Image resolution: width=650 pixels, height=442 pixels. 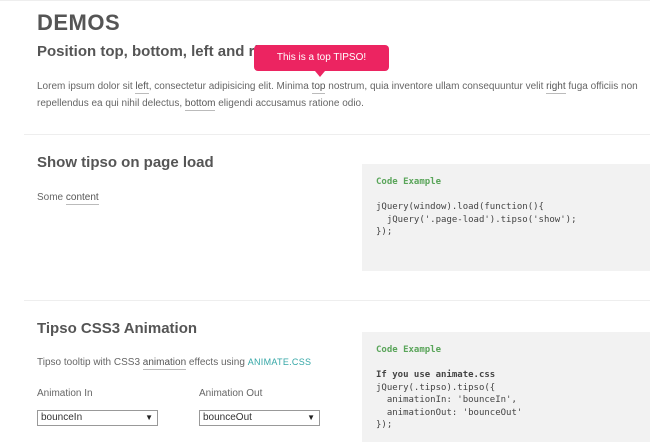 I want to click on tip-top-link: top, so click(x=318, y=87).